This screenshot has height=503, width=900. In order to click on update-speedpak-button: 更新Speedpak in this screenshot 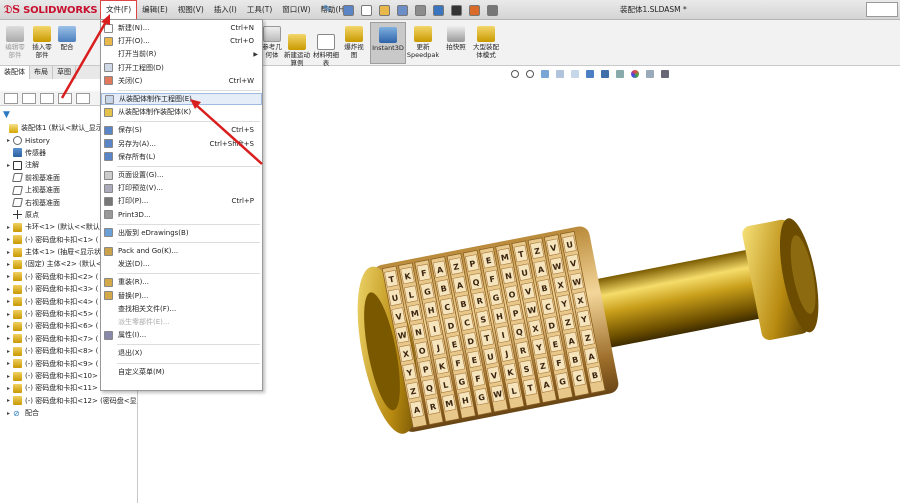, I will do `click(423, 42)`.